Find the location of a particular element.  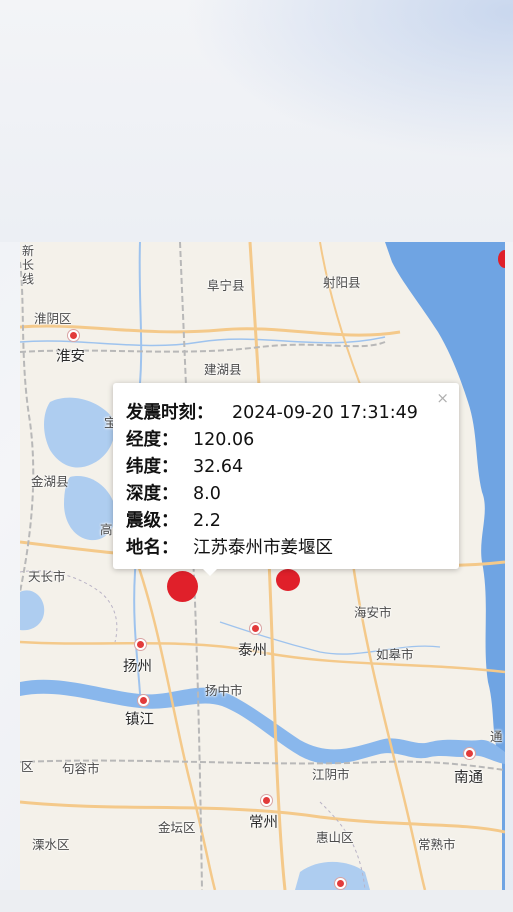

lake-west is located at coordinates (79, 432).